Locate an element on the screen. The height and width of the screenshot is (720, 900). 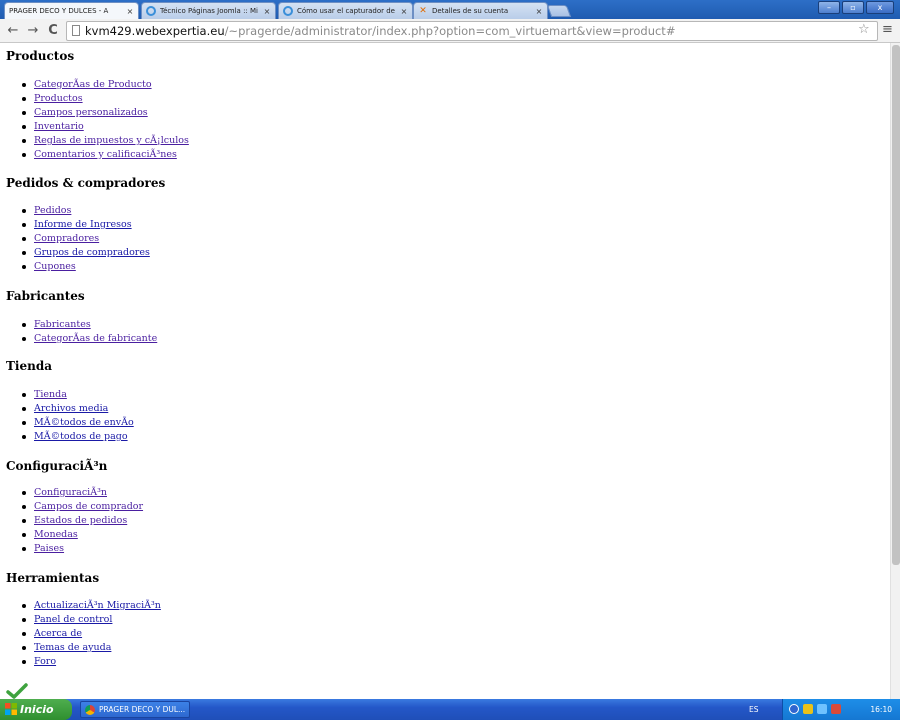
link-tienda: Tienda is located at coordinates (50, 394).